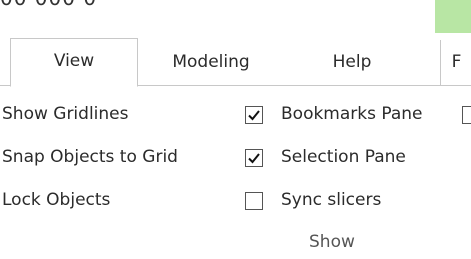 This screenshot has height=259, width=471. Describe the element at coordinates (352, 114) in the screenshot. I see `bookmarks-pane-label: Bookmarks Pane` at that location.